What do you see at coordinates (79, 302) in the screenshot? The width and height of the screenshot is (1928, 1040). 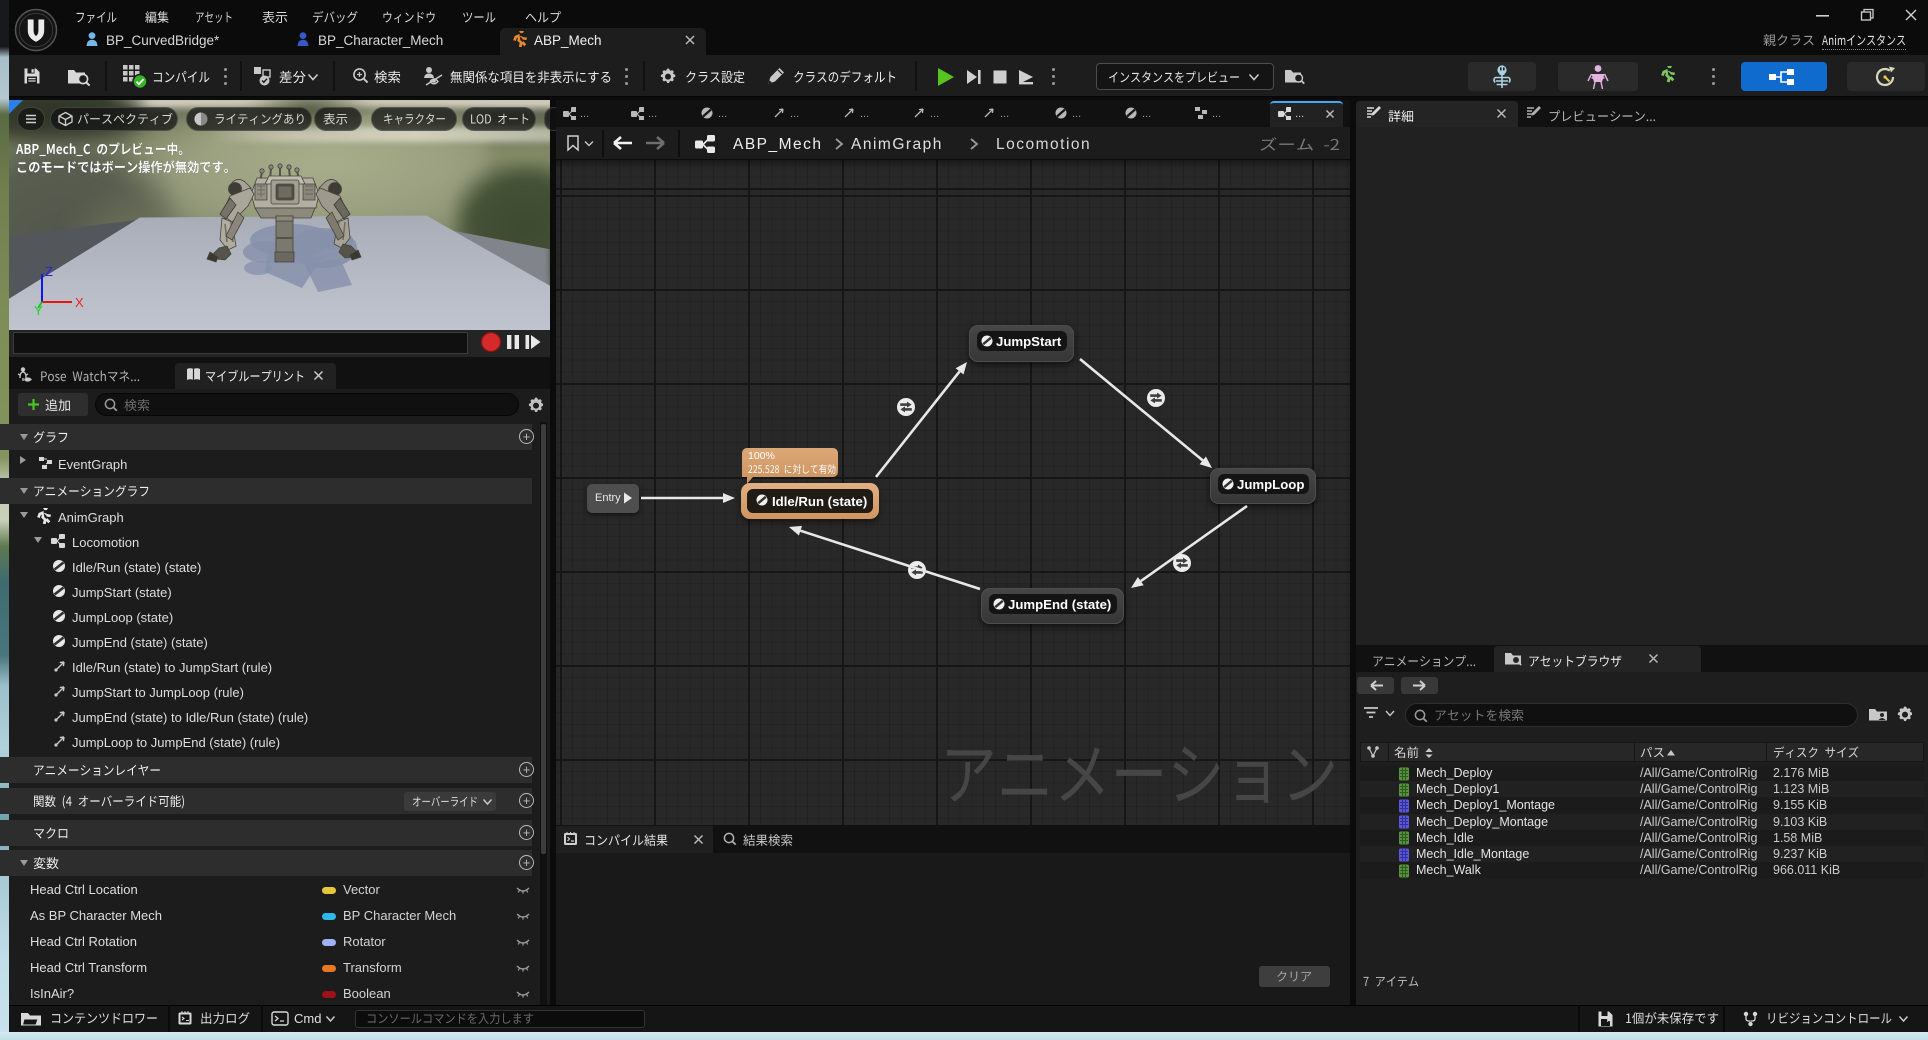 I see `svg-text: X` at bounding box center [79, 302].